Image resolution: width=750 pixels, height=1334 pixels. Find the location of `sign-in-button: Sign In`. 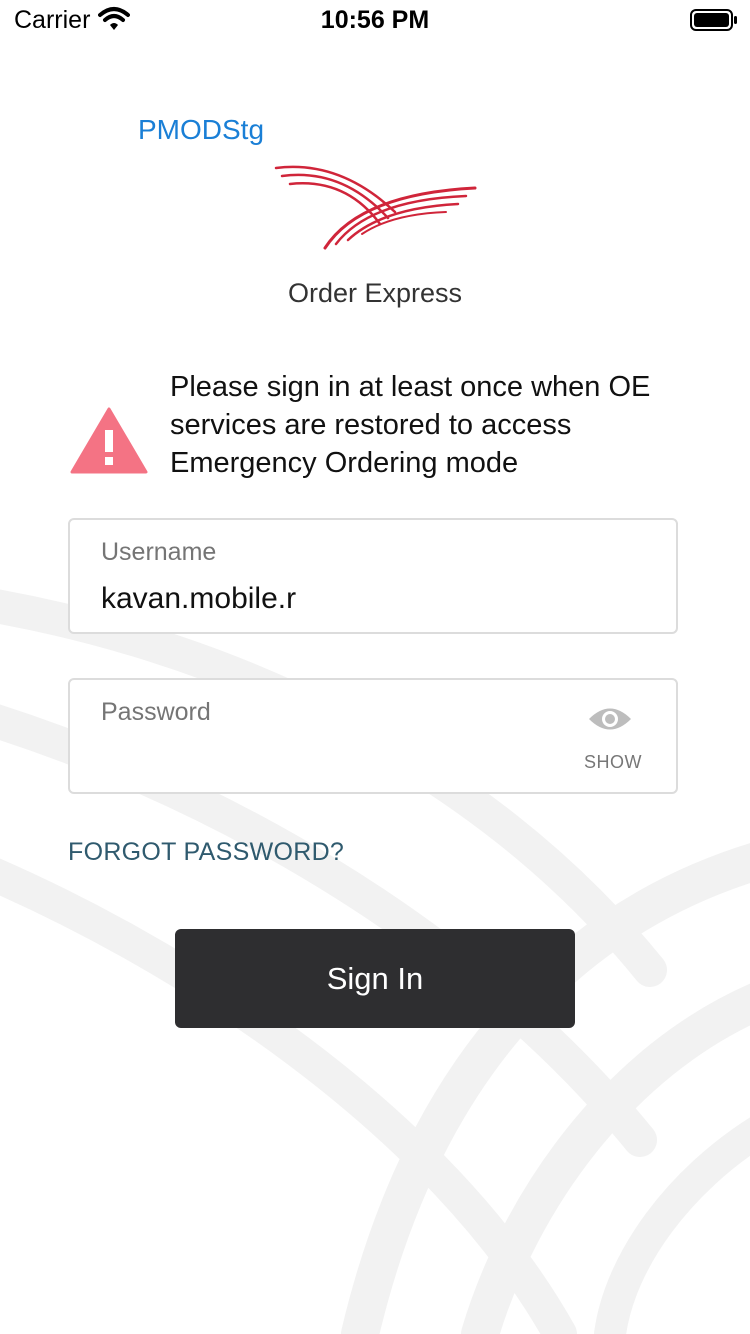

sign-in-button: Sign In is located at coordinates (375, 978).